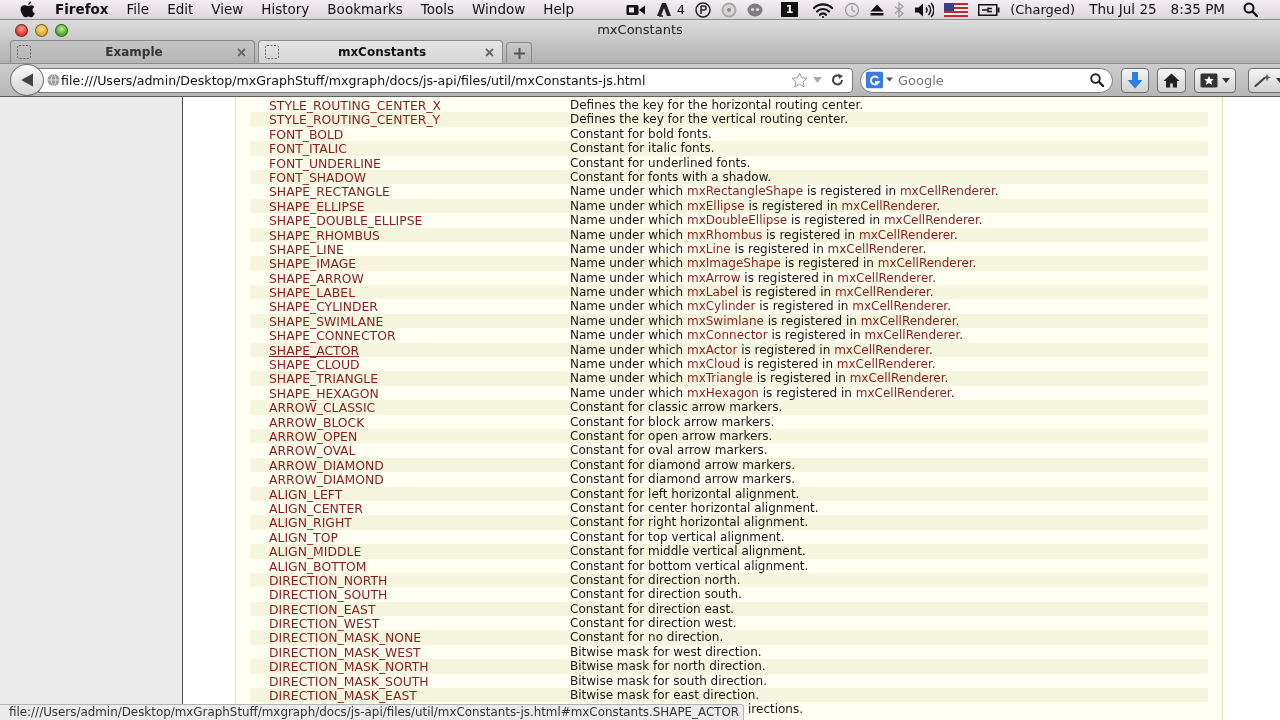 Image resolution: width=1280 pixels, height=720 pixels. Describe the element at coordinates (322, 408) in the screenshot. I see `constant-link: ARROW_CLASSIC` at that location.